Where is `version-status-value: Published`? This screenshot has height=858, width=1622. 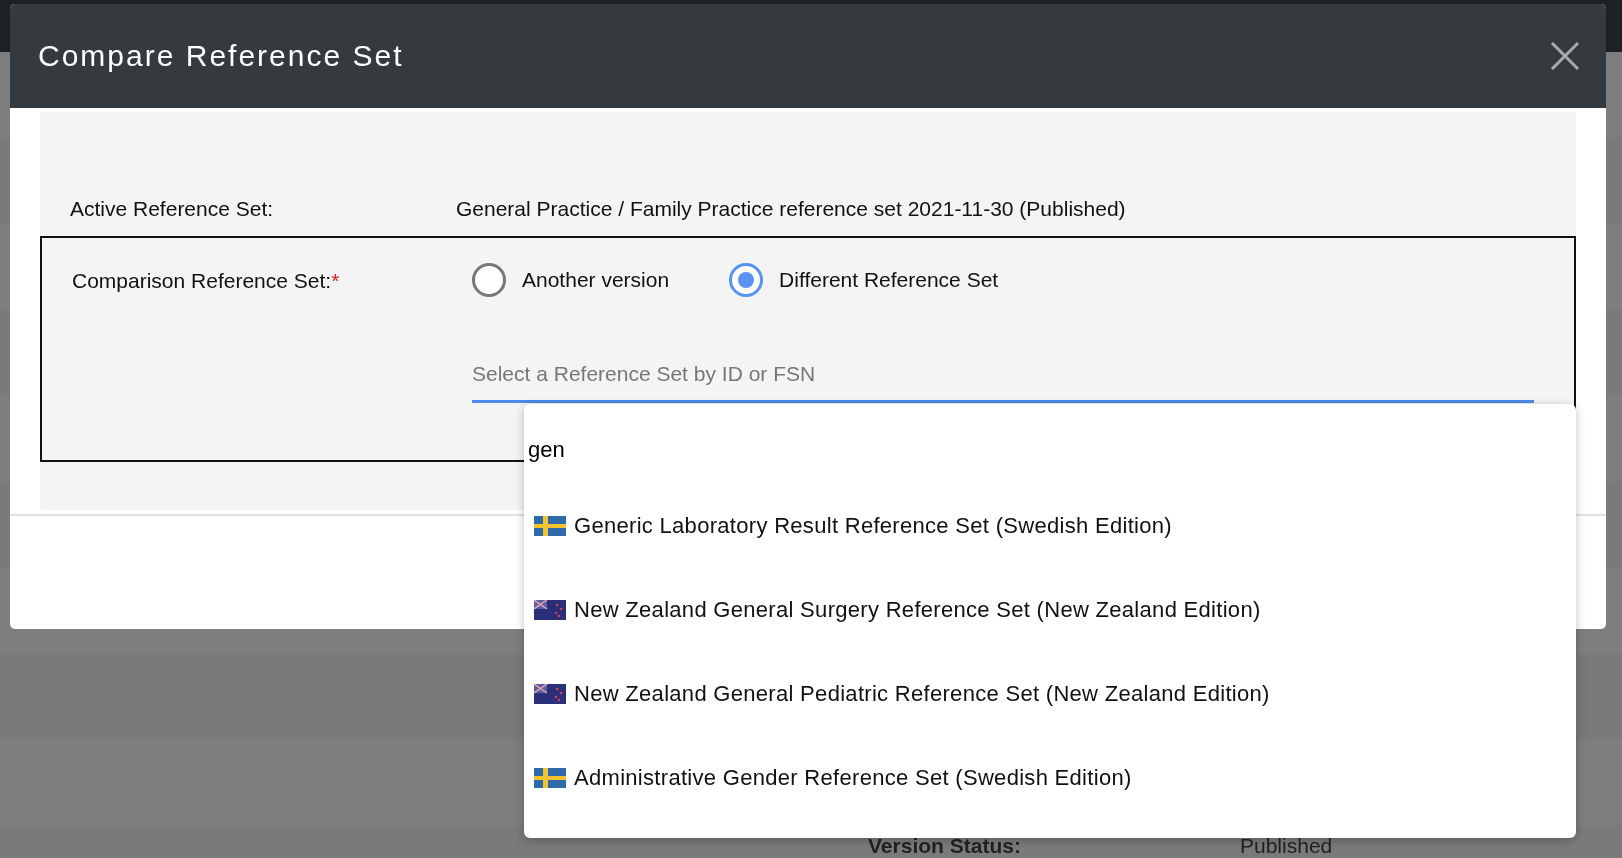 version-status-value: Published is located at coordinates (1286, 846).